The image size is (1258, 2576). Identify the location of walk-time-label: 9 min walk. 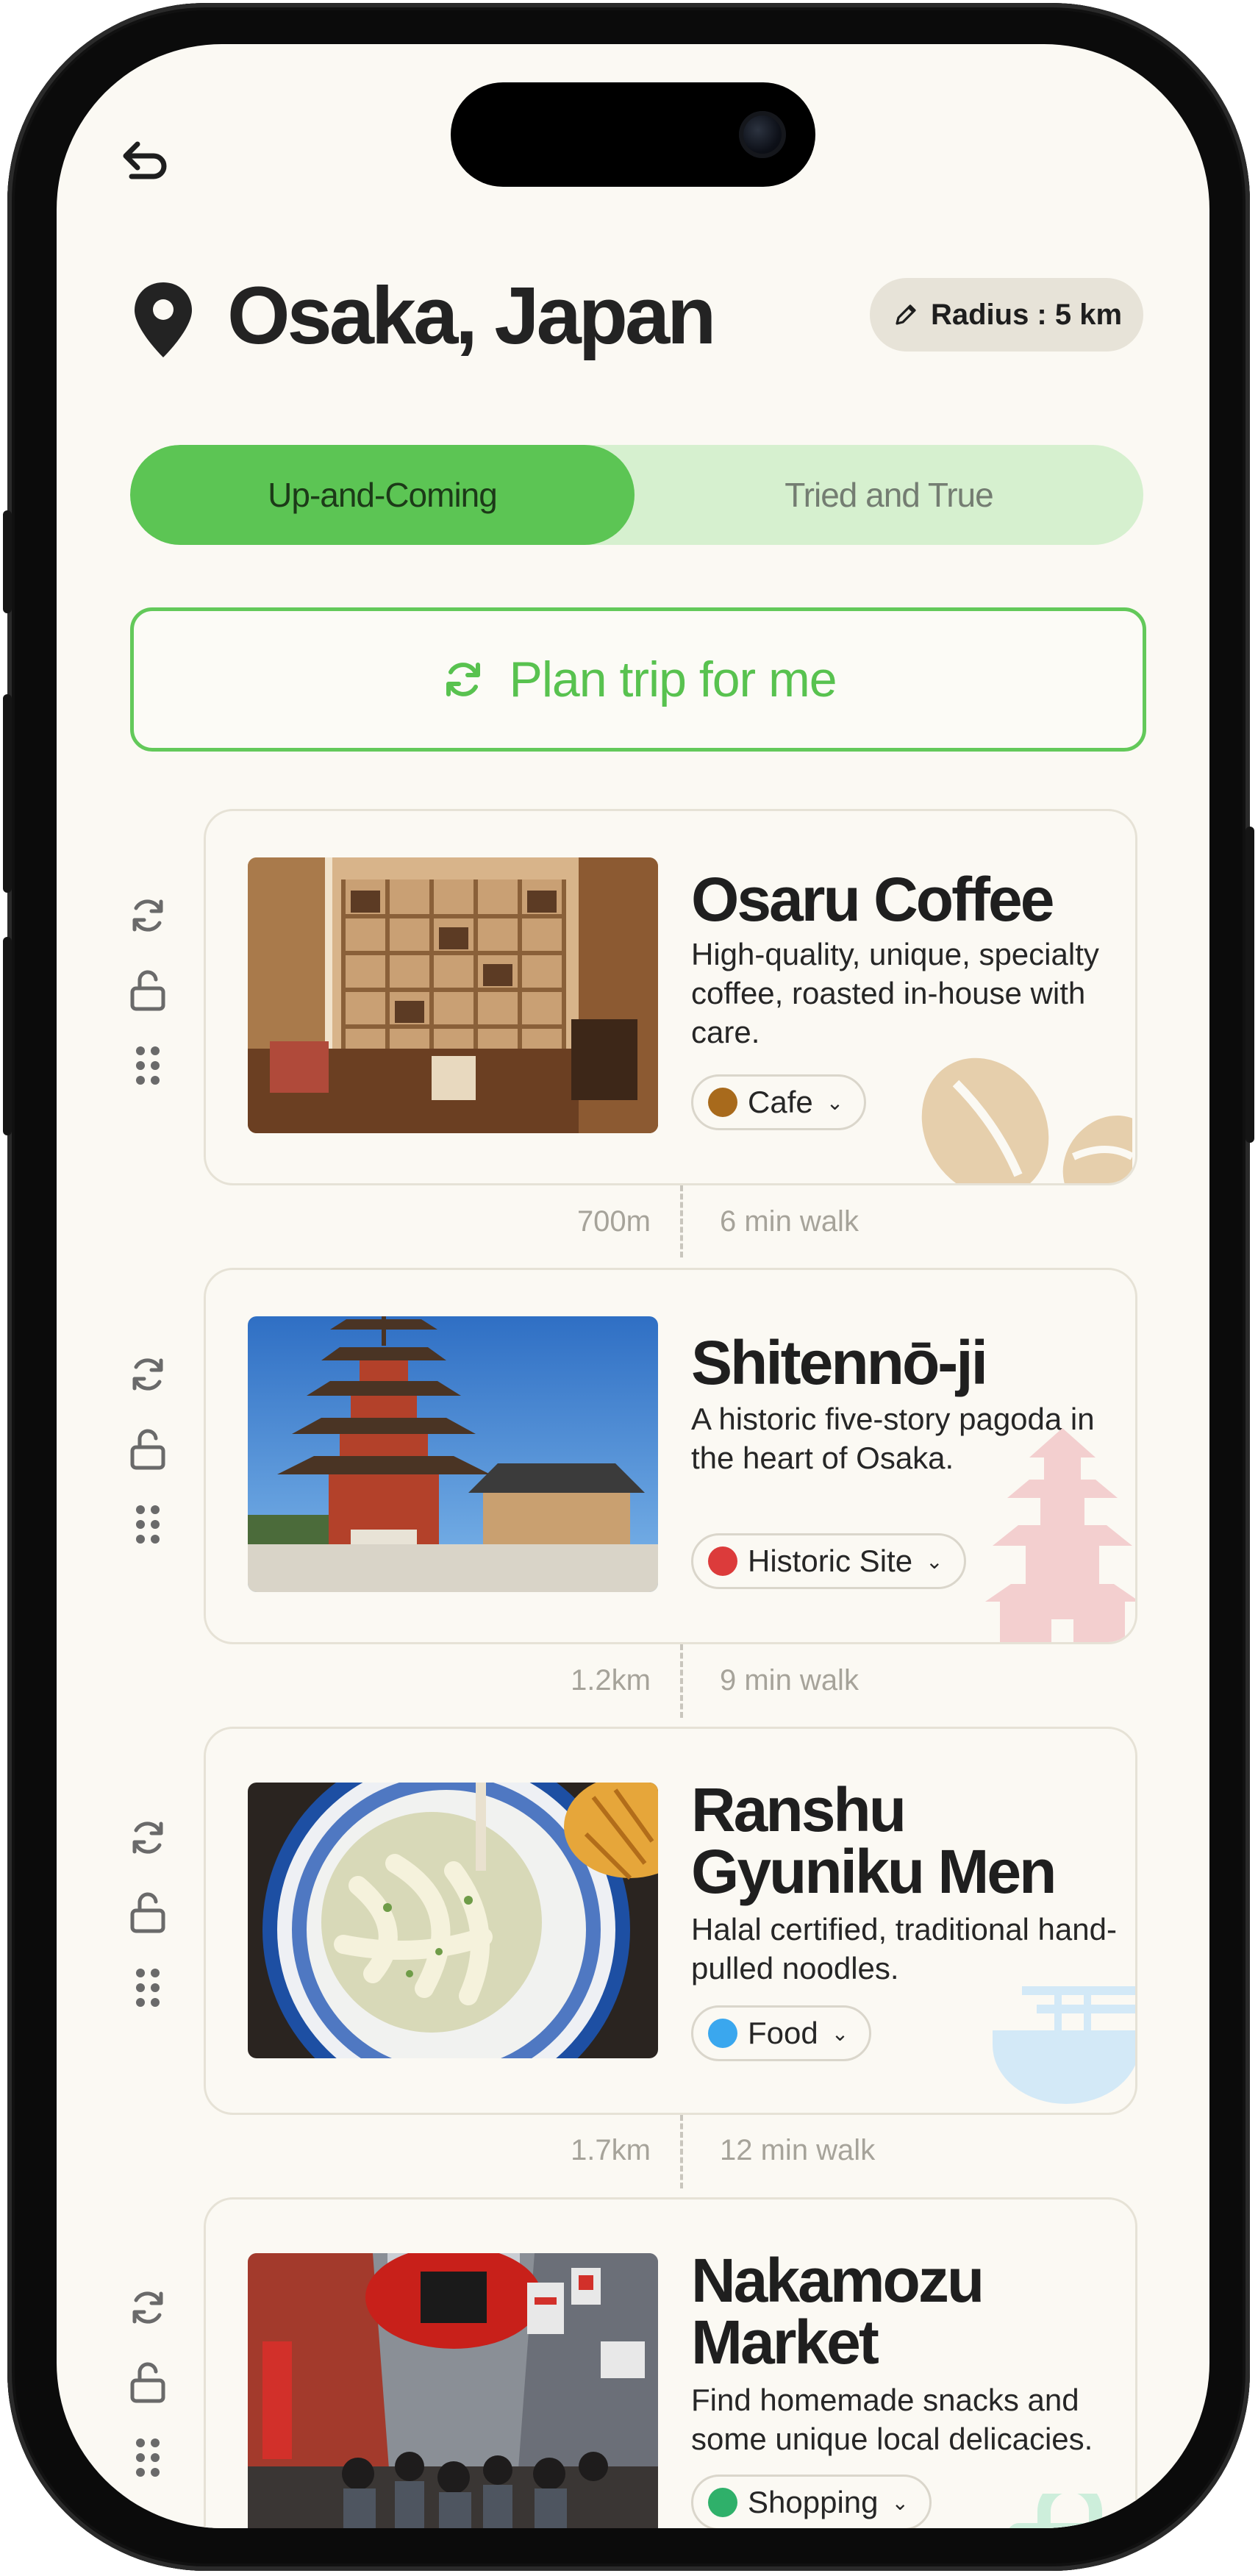
(789, 1680).